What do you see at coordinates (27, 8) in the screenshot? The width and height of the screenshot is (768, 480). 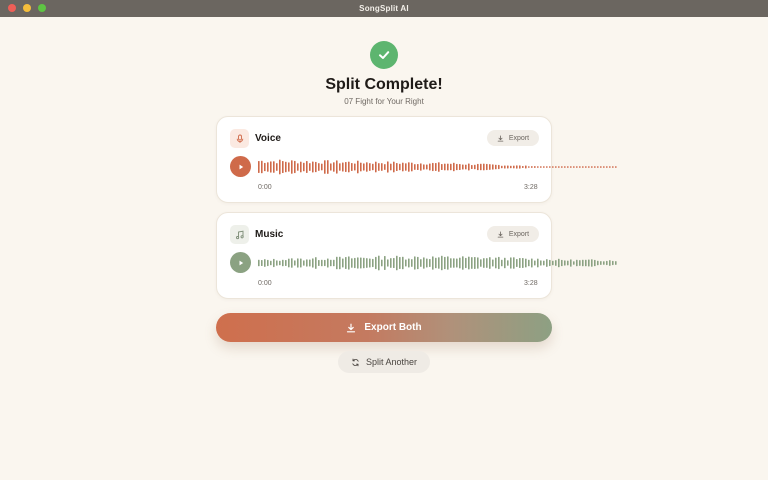 I see `minimize-window-button` at bounding box center [27, 8].